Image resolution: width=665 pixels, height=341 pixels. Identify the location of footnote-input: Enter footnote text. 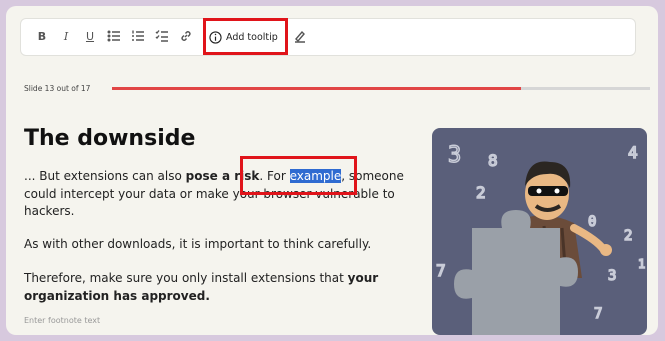
(62, 320).